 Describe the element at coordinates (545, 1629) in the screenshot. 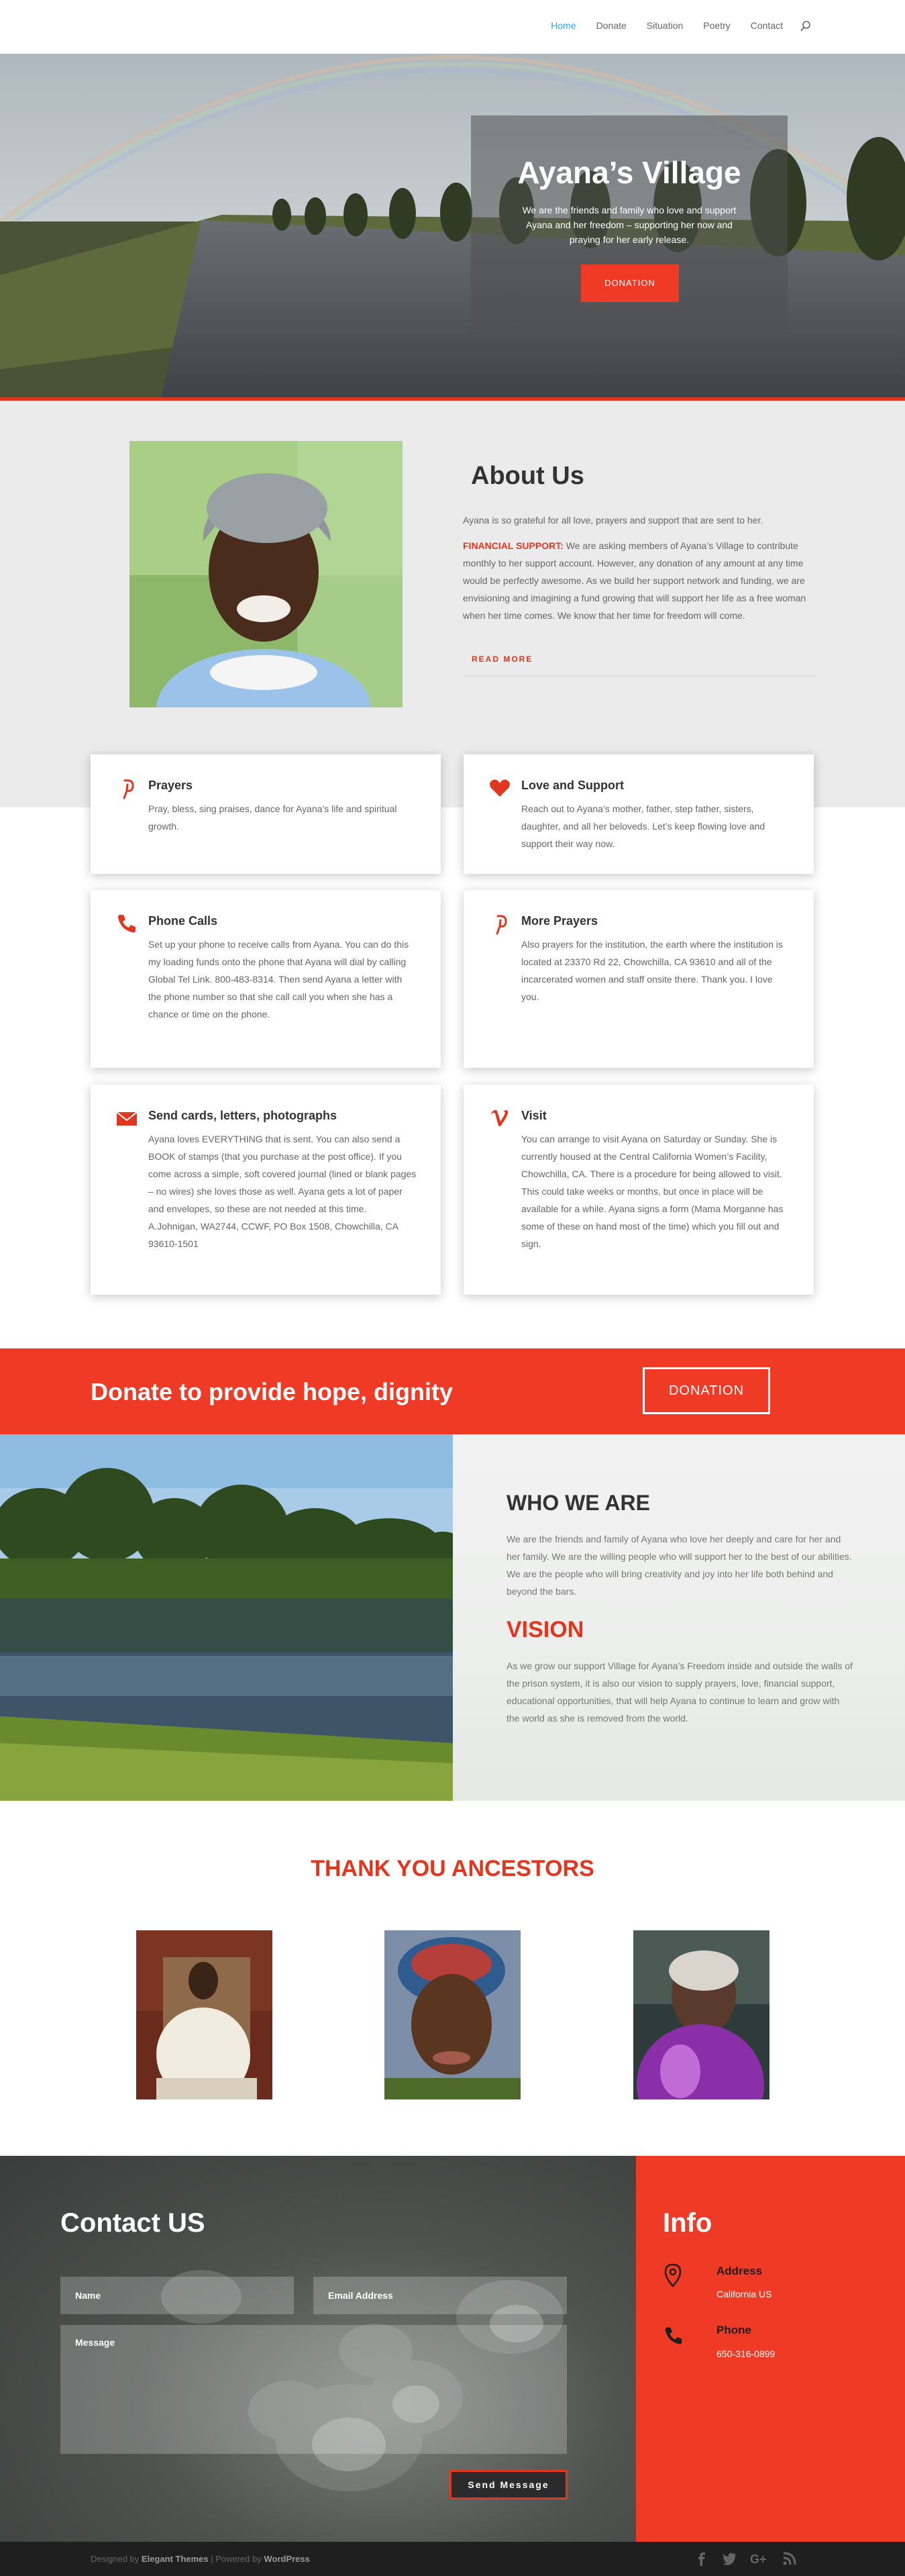

I see `vision-title: VISION` at that location.